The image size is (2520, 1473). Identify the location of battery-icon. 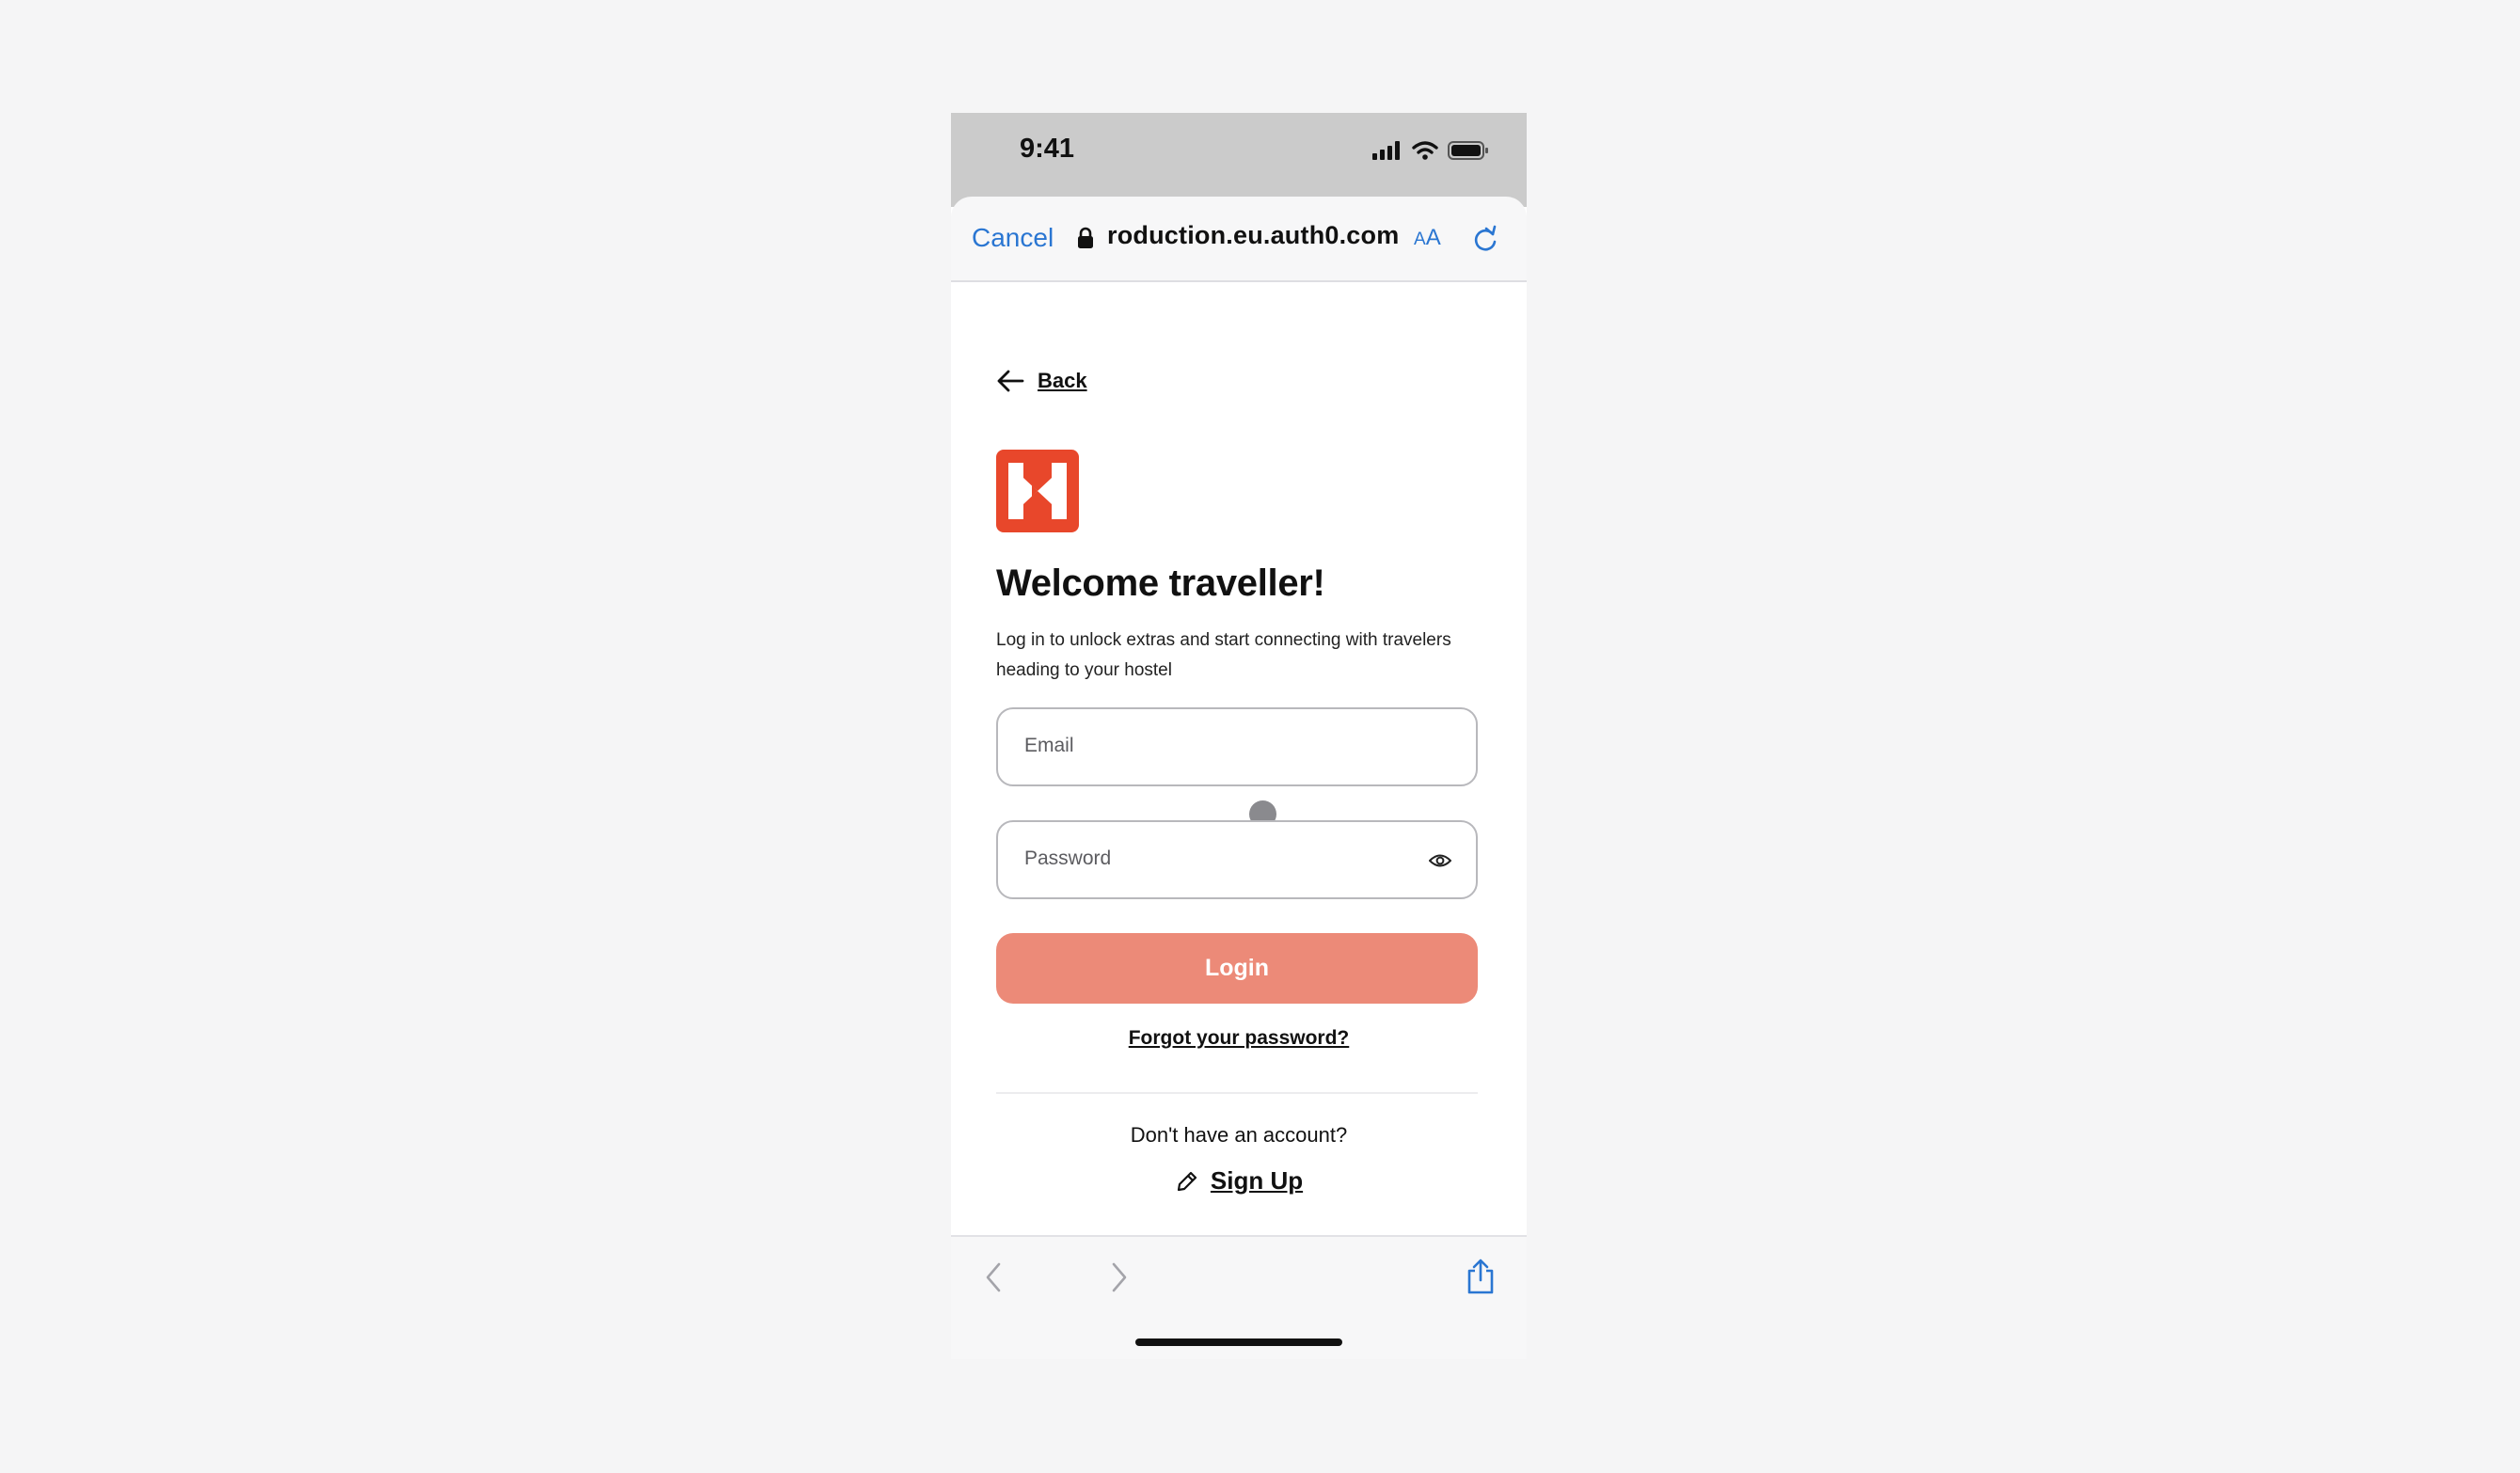
(1468, 150).